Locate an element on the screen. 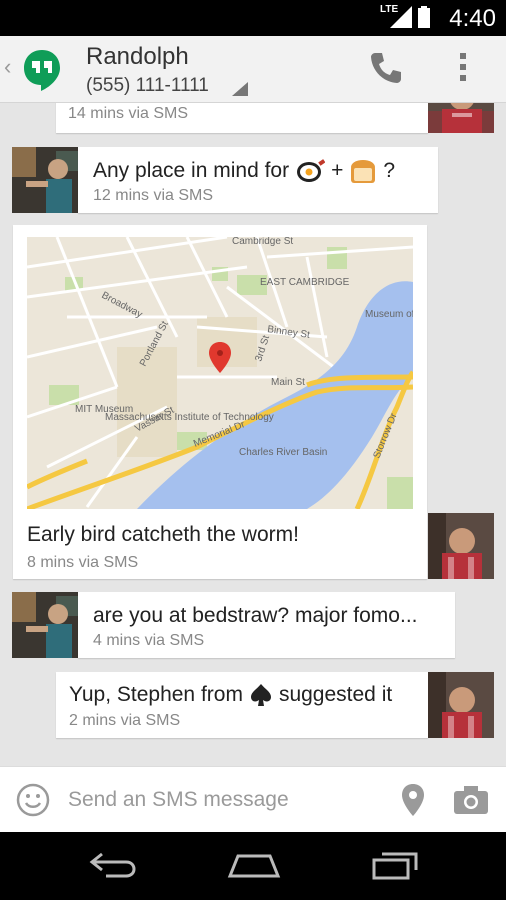 This screenshot has height=900, width=506. hangouts-logo-icon is located at coordinates (42, 72).